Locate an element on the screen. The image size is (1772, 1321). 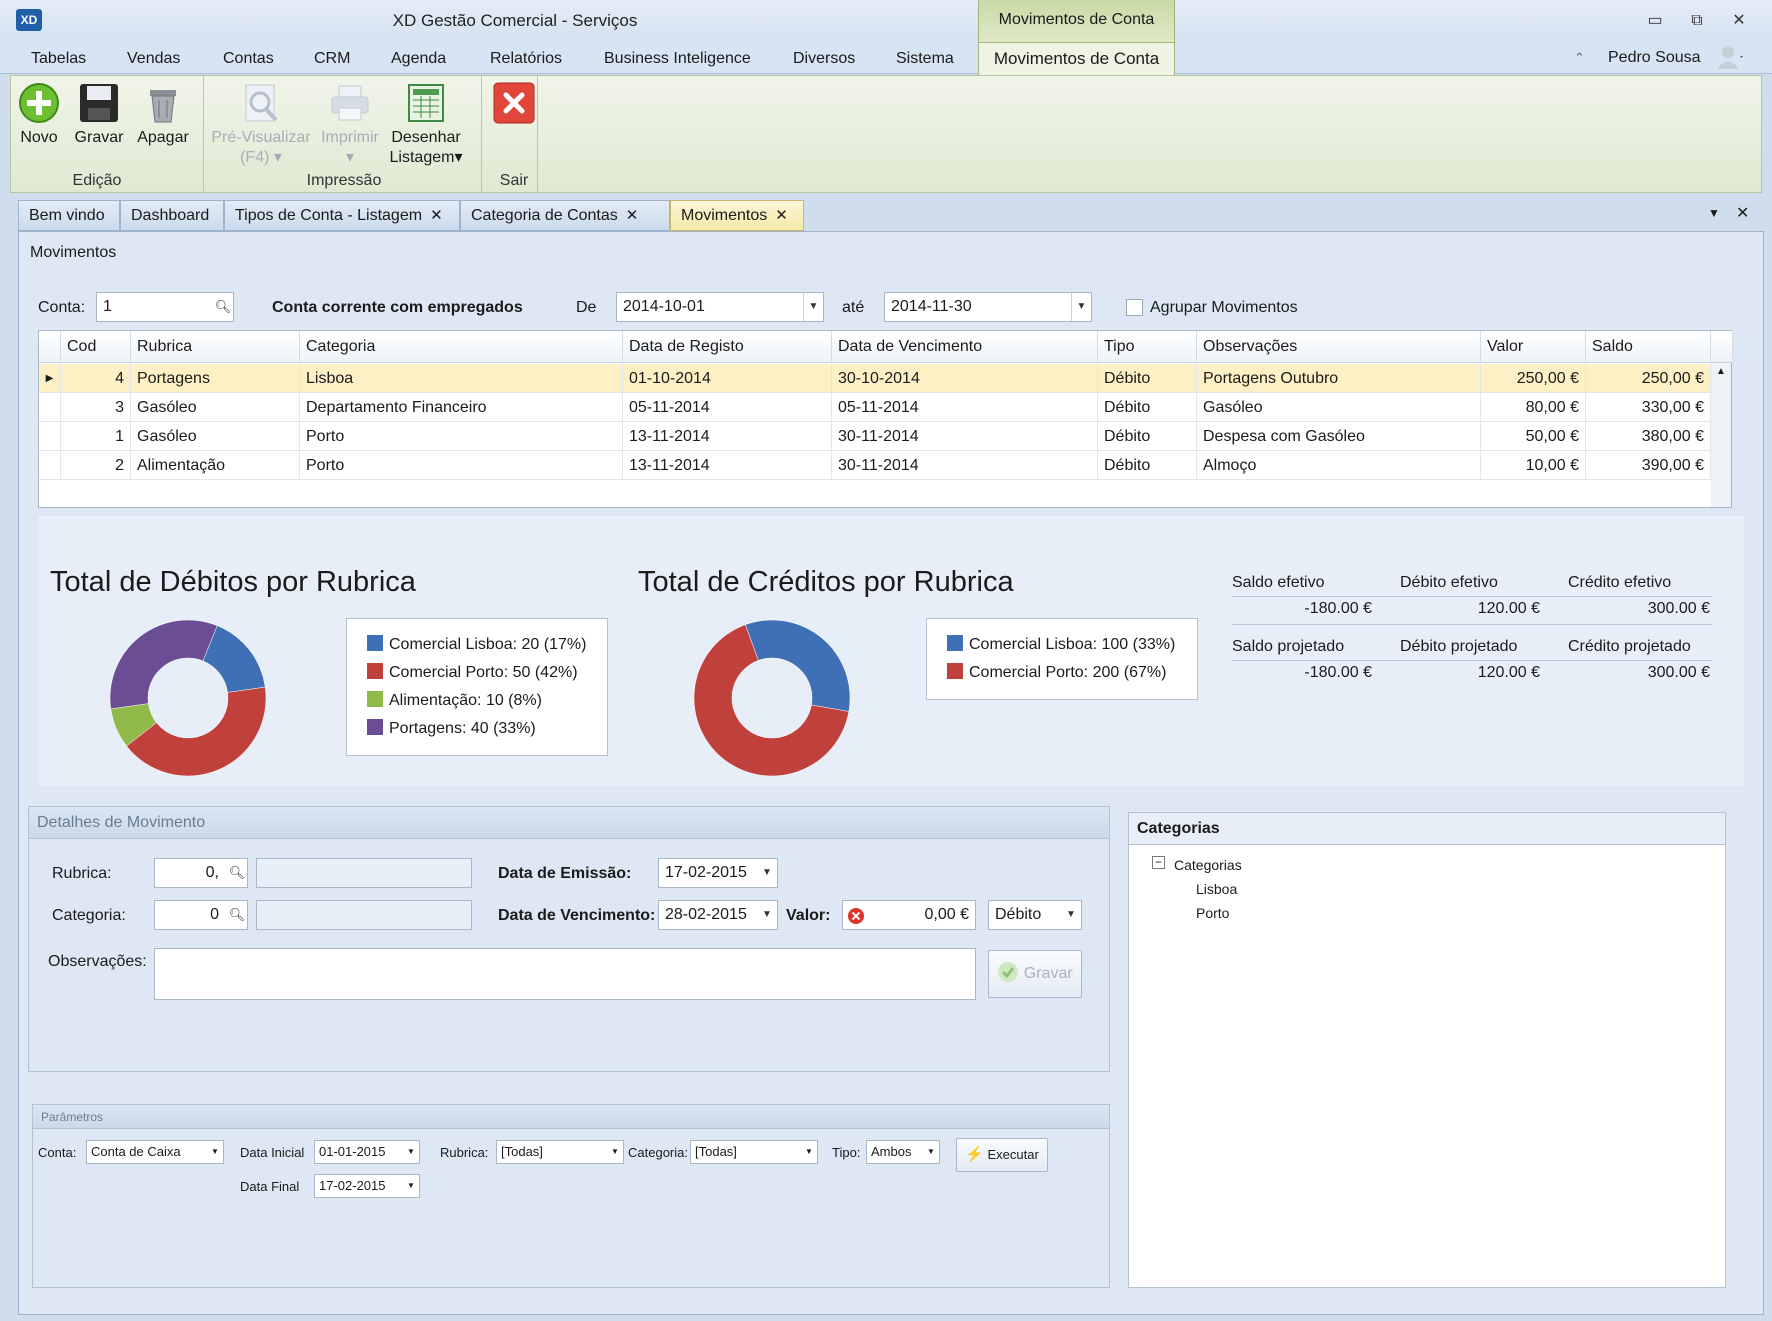
debito-projetado-value: 120.00 € is located at coordinates (1508, 672).